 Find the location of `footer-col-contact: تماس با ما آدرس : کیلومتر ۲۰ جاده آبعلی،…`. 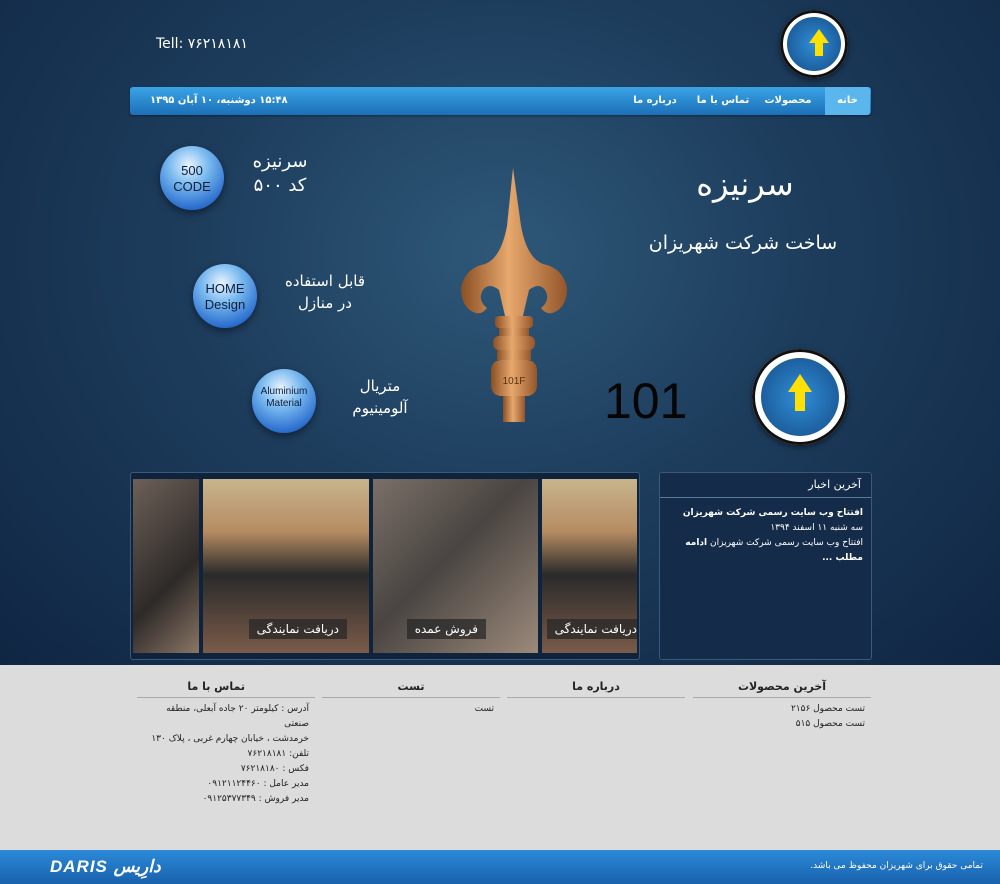

footer-col-contact: تماس با ما آدرس : کیلومتر ۲۰ جاده آبعلی،… is located at coordinates (226, 743).